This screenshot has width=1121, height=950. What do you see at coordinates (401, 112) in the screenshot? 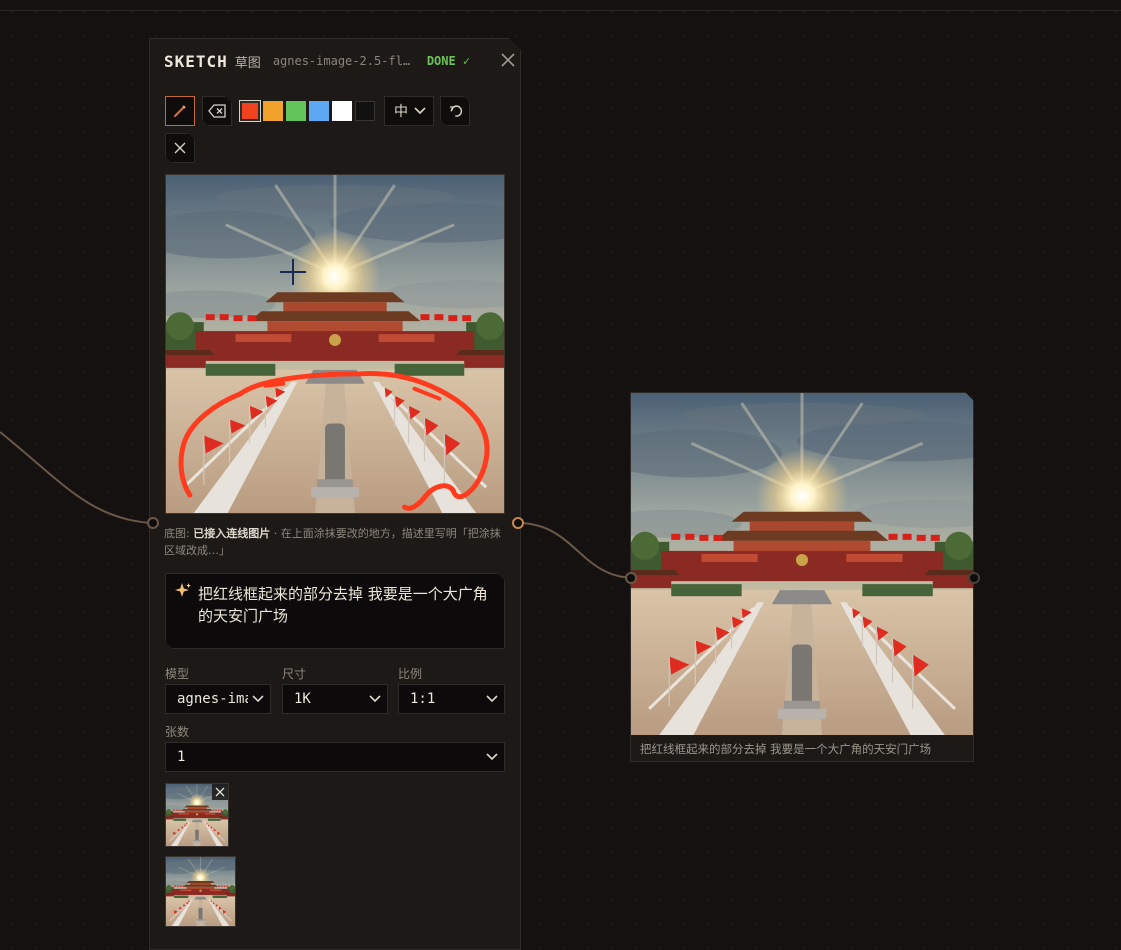
I see `brush-size-value: 中` at bounding box center [401, 112].